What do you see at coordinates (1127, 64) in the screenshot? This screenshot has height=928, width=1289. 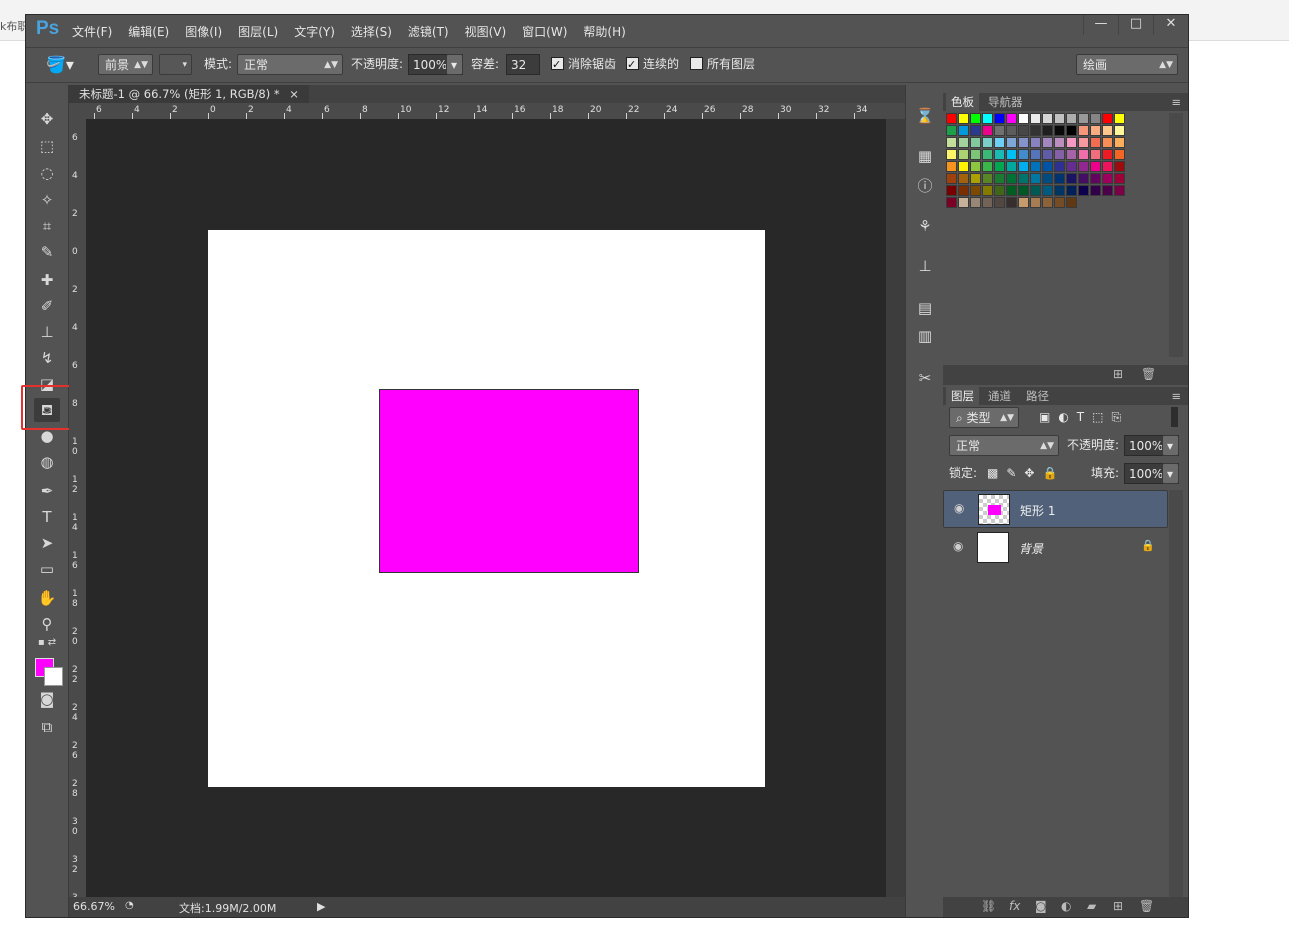 I see `workspace-select: 绘画 ▲▼` at bounding box center [1127, 64].